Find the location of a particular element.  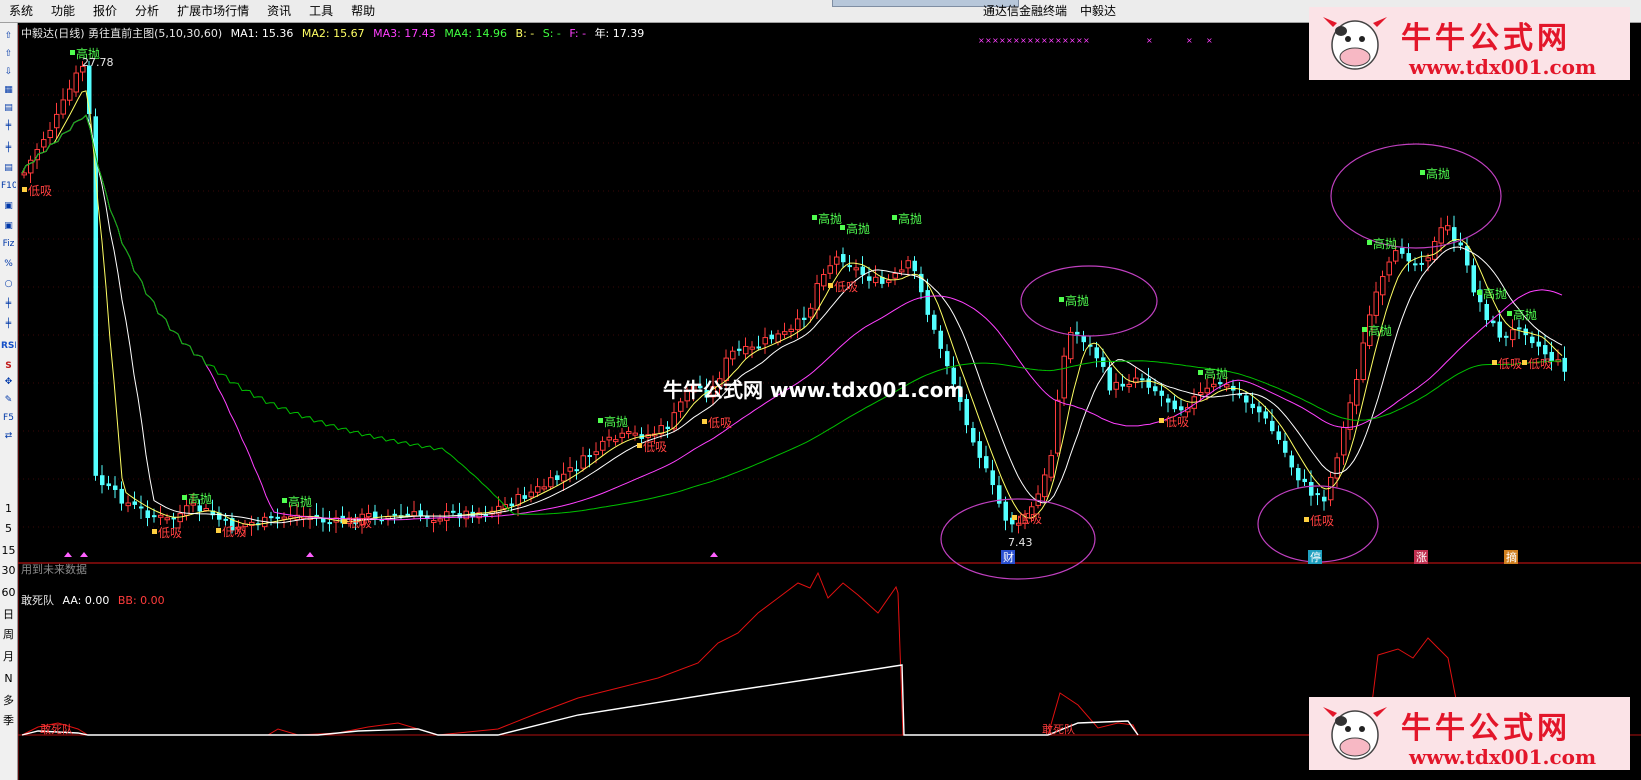

f10-icon: F10 is located at coordinates (8, 186).